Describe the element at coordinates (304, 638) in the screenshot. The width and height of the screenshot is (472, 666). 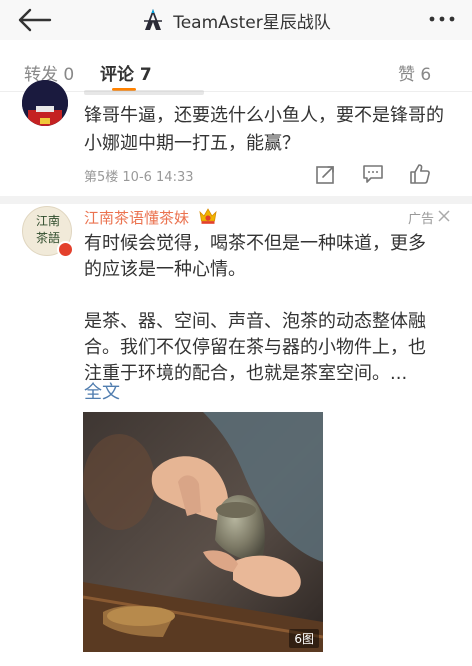
I see `photo-count-badge: 6图` at that location.